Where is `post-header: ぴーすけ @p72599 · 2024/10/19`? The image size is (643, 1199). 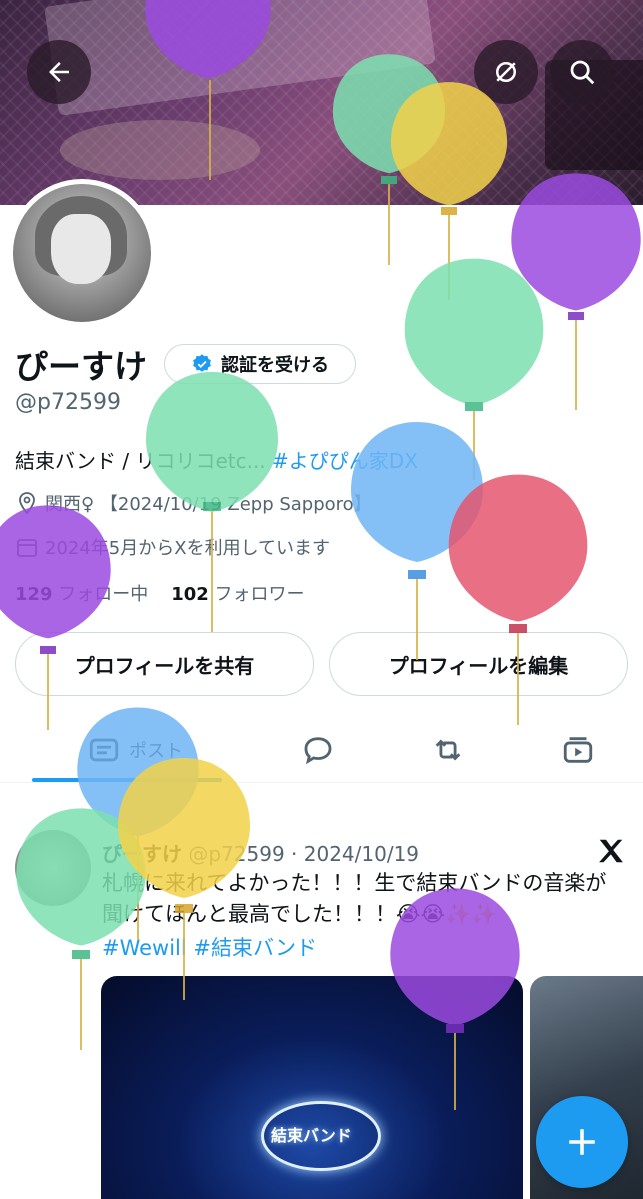
post-header: ぴーすけ @p72599 · 2024/10/19 is located at coordinates (260, 852).